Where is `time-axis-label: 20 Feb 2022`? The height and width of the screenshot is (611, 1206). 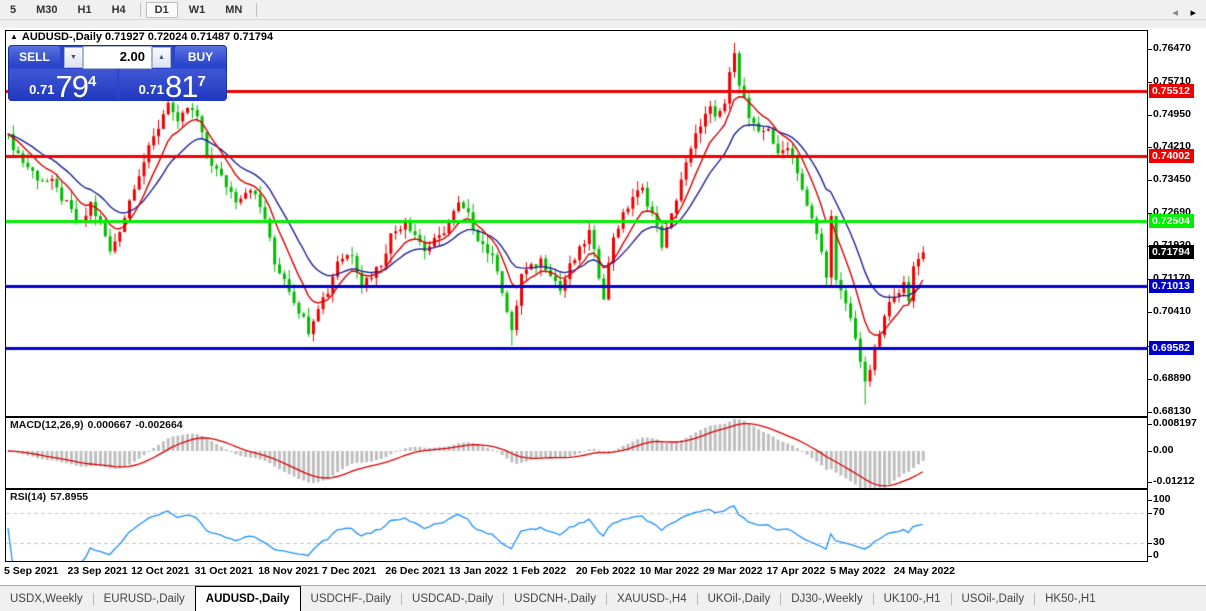 time-axis-label: 20 Feb 2022 is located at coordinates (605, 571).